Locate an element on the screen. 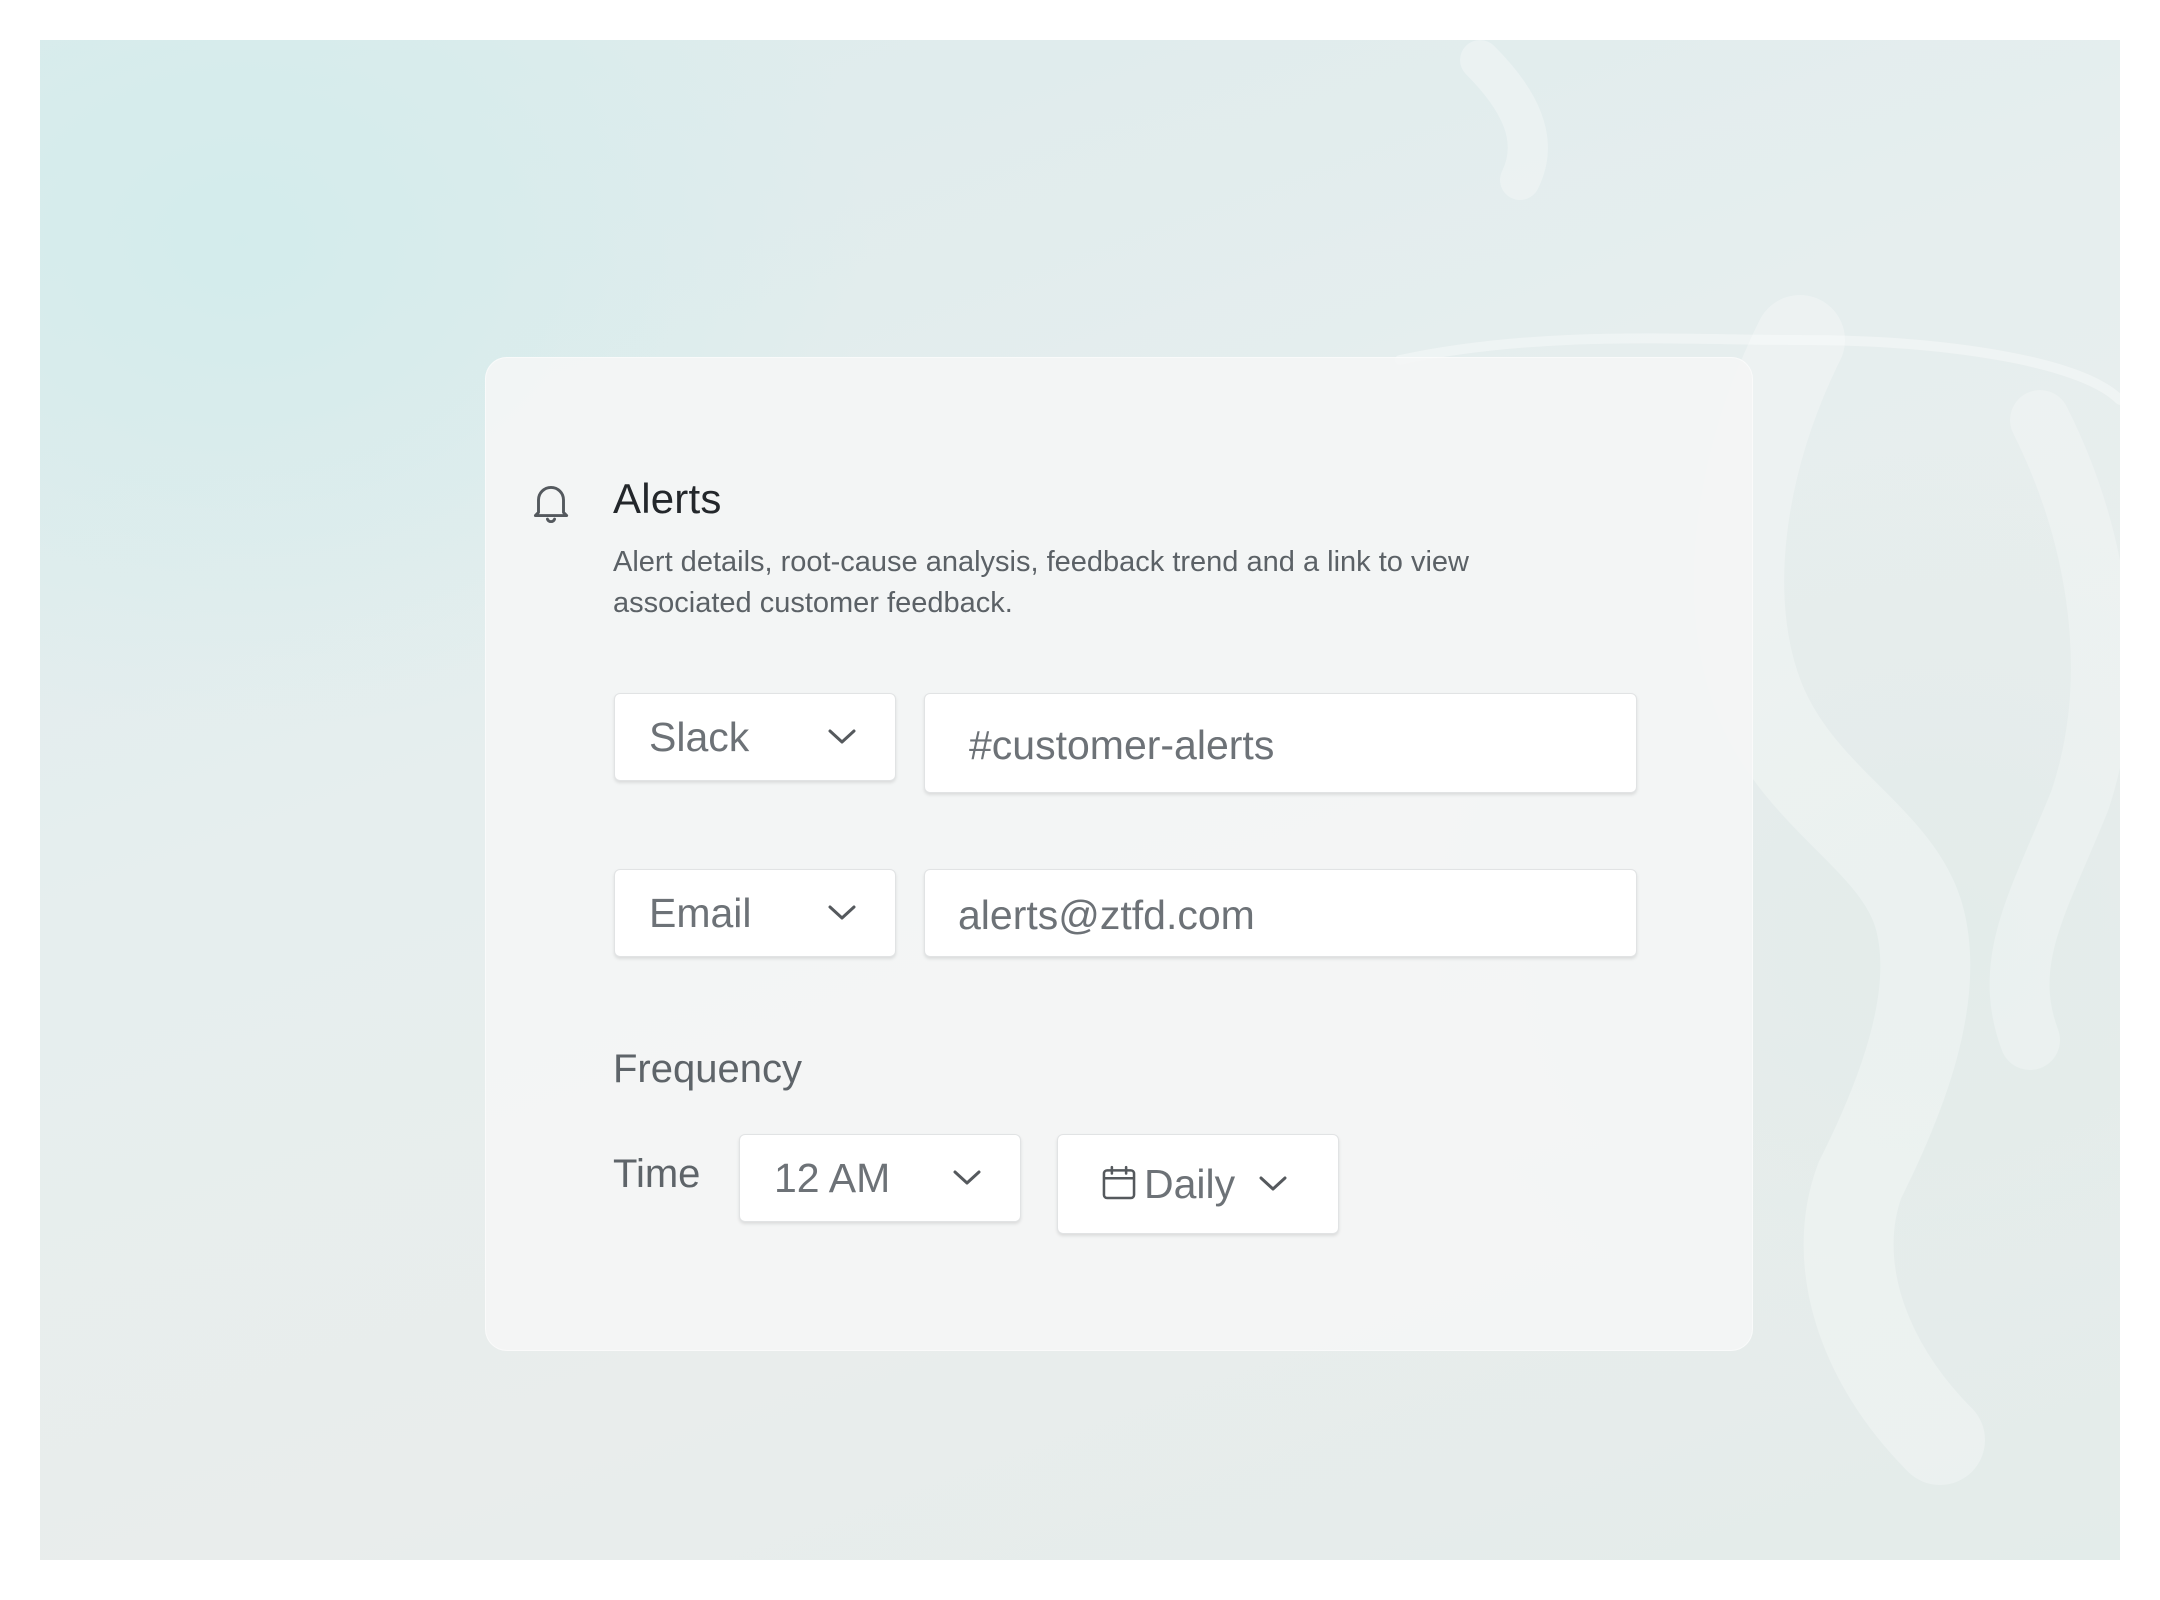 This screenshot has width=2160, height=1600. section-title: Alerts is located at coordinates (667, 498).